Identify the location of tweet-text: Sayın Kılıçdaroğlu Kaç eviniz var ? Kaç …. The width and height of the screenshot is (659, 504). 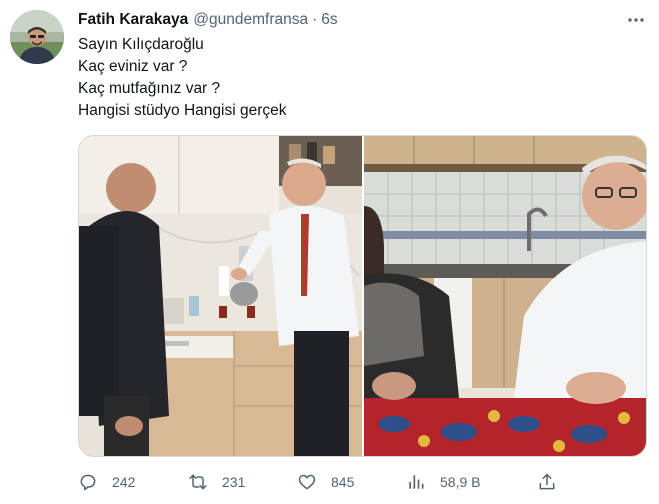
(182, 78).